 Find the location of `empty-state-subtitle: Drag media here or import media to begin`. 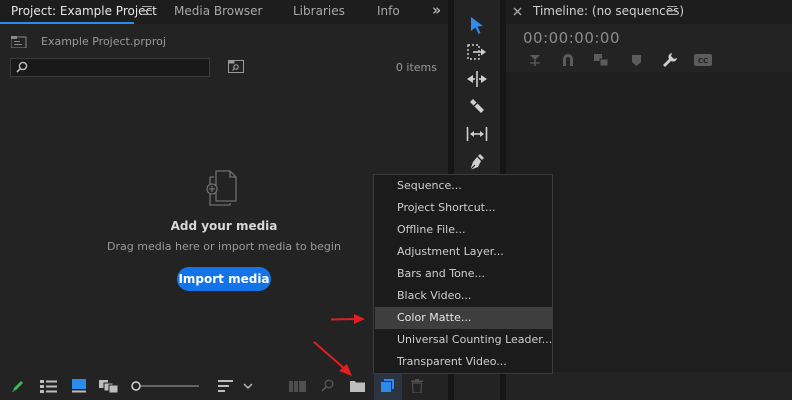

empty-state-subtitle: Drag media here or import media to begin is located at coordinates (224, 246).